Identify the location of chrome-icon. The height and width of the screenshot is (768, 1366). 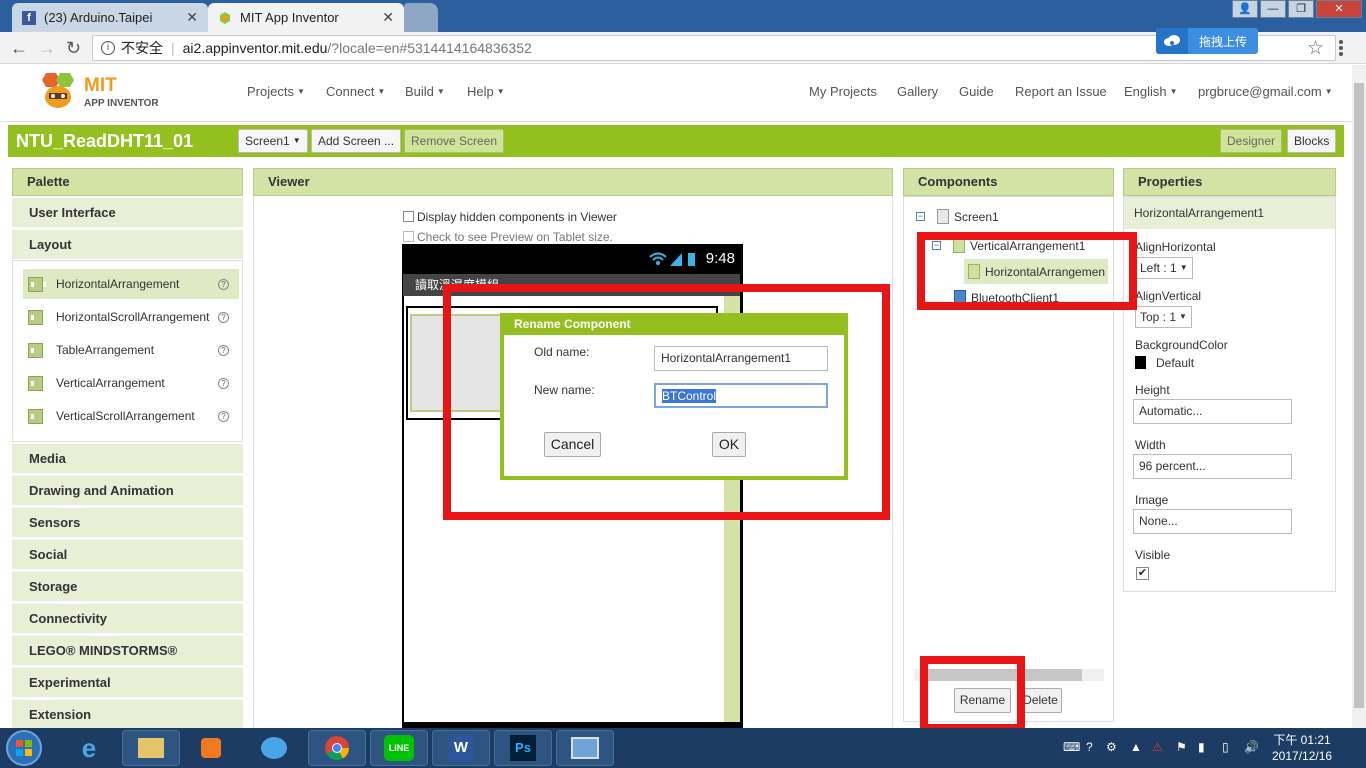
(337, 748).